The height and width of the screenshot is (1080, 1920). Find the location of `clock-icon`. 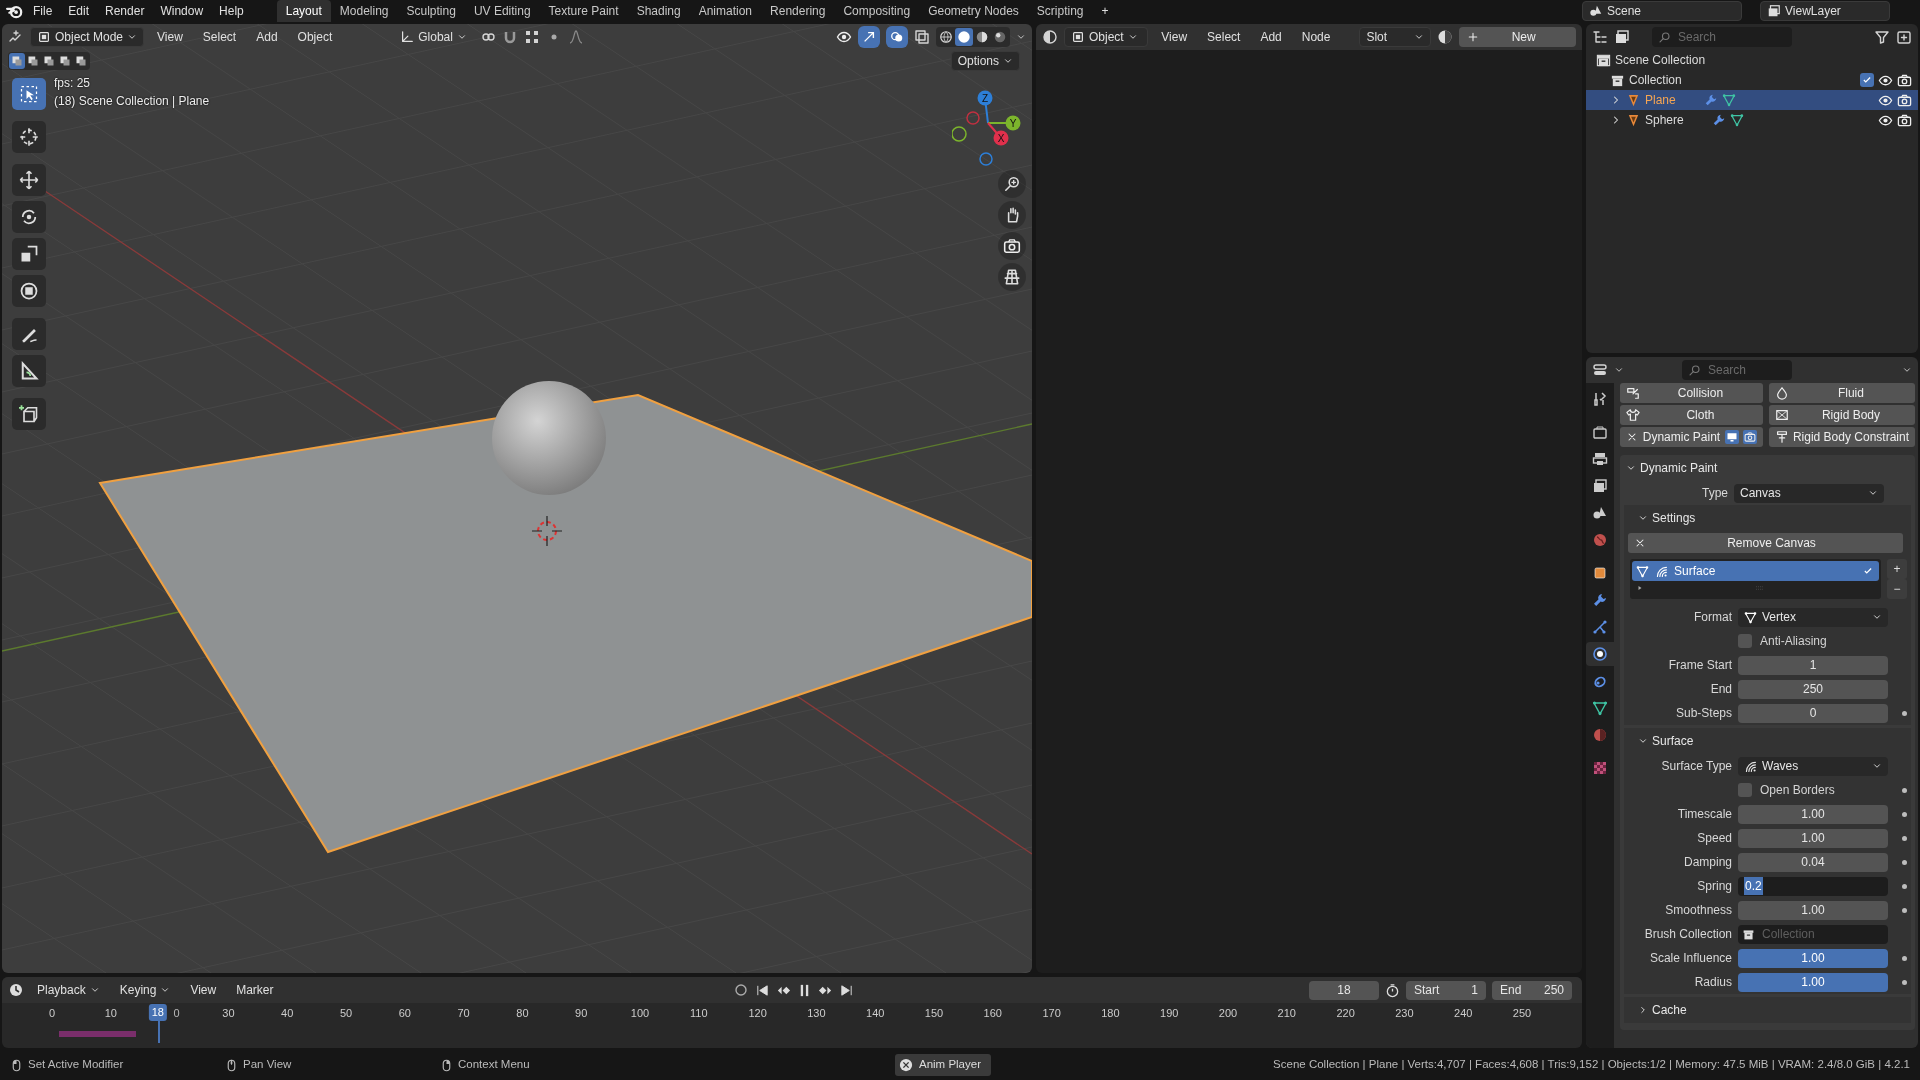

clock-icon is located at coordinates (16, 990).